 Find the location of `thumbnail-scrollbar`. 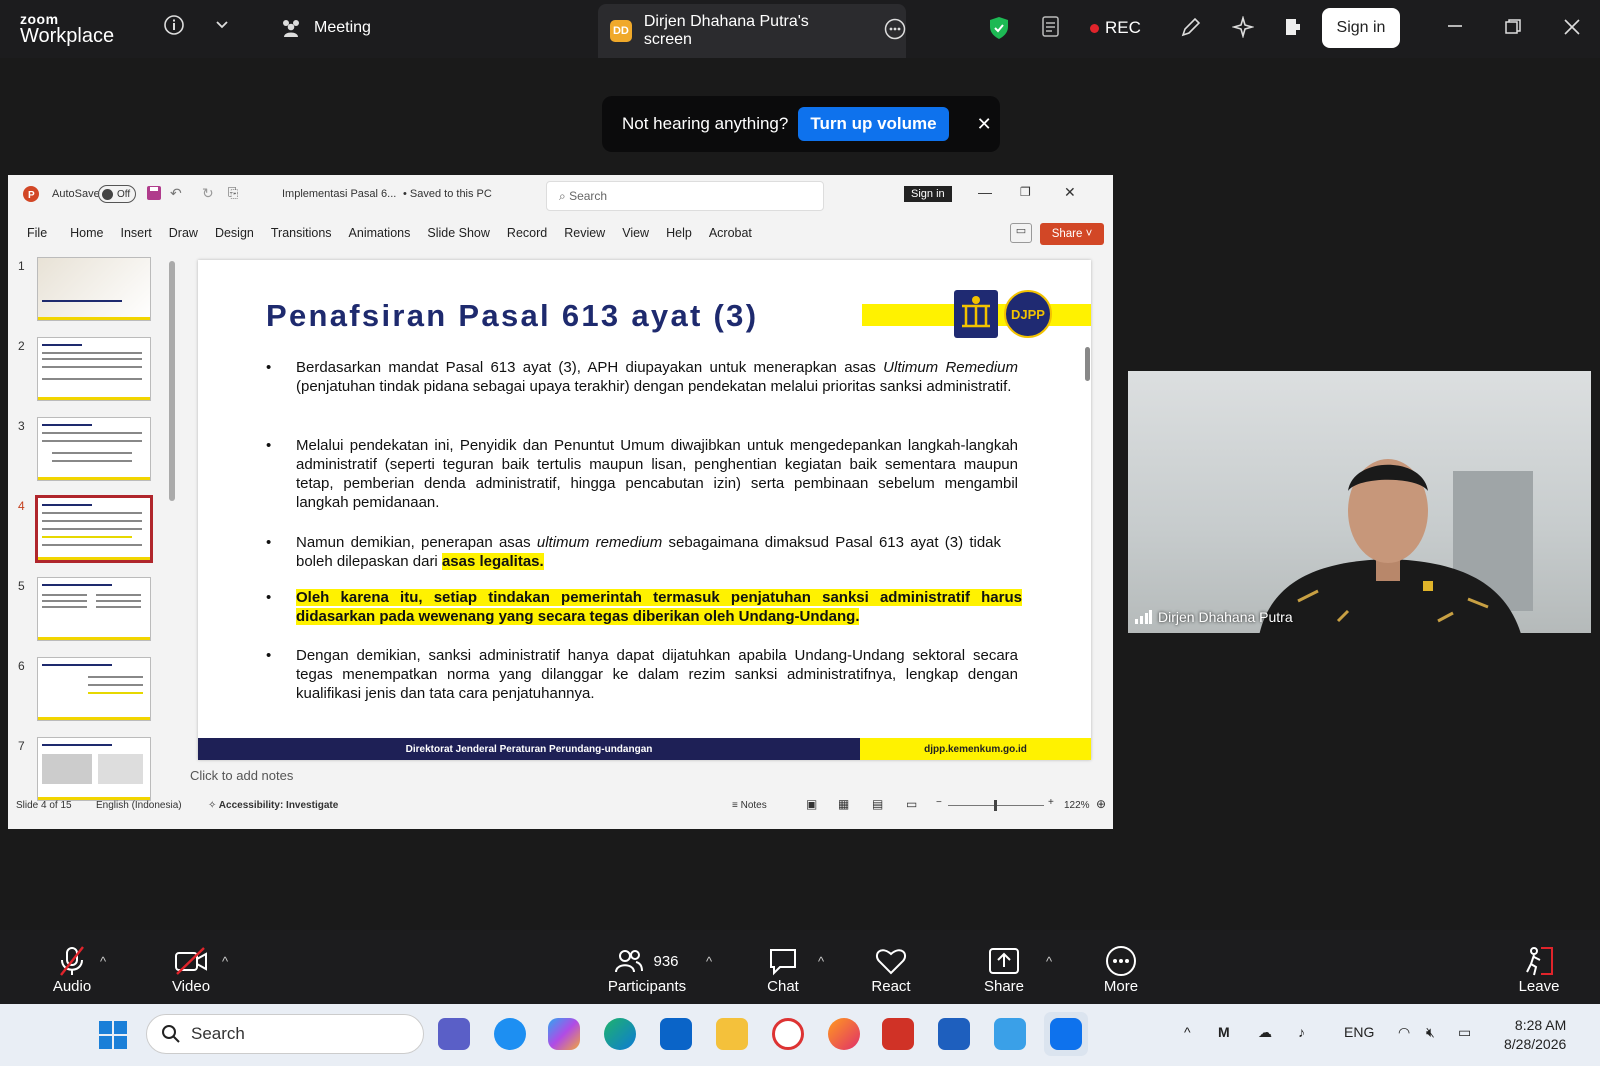

thumbnail-scrollbar is located at coordinates (172, 381).